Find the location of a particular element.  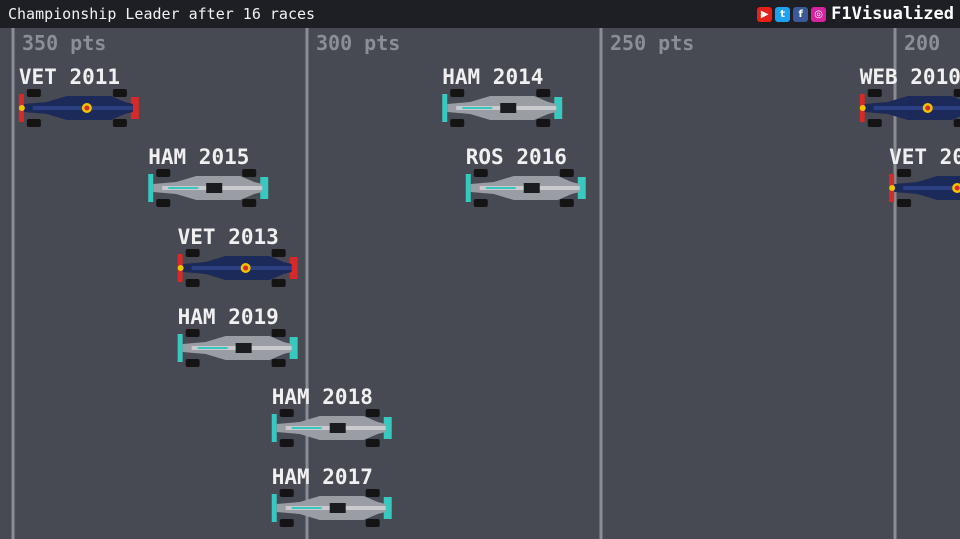

x-tick-label: 250 pts is located at coordinates (652, 43).